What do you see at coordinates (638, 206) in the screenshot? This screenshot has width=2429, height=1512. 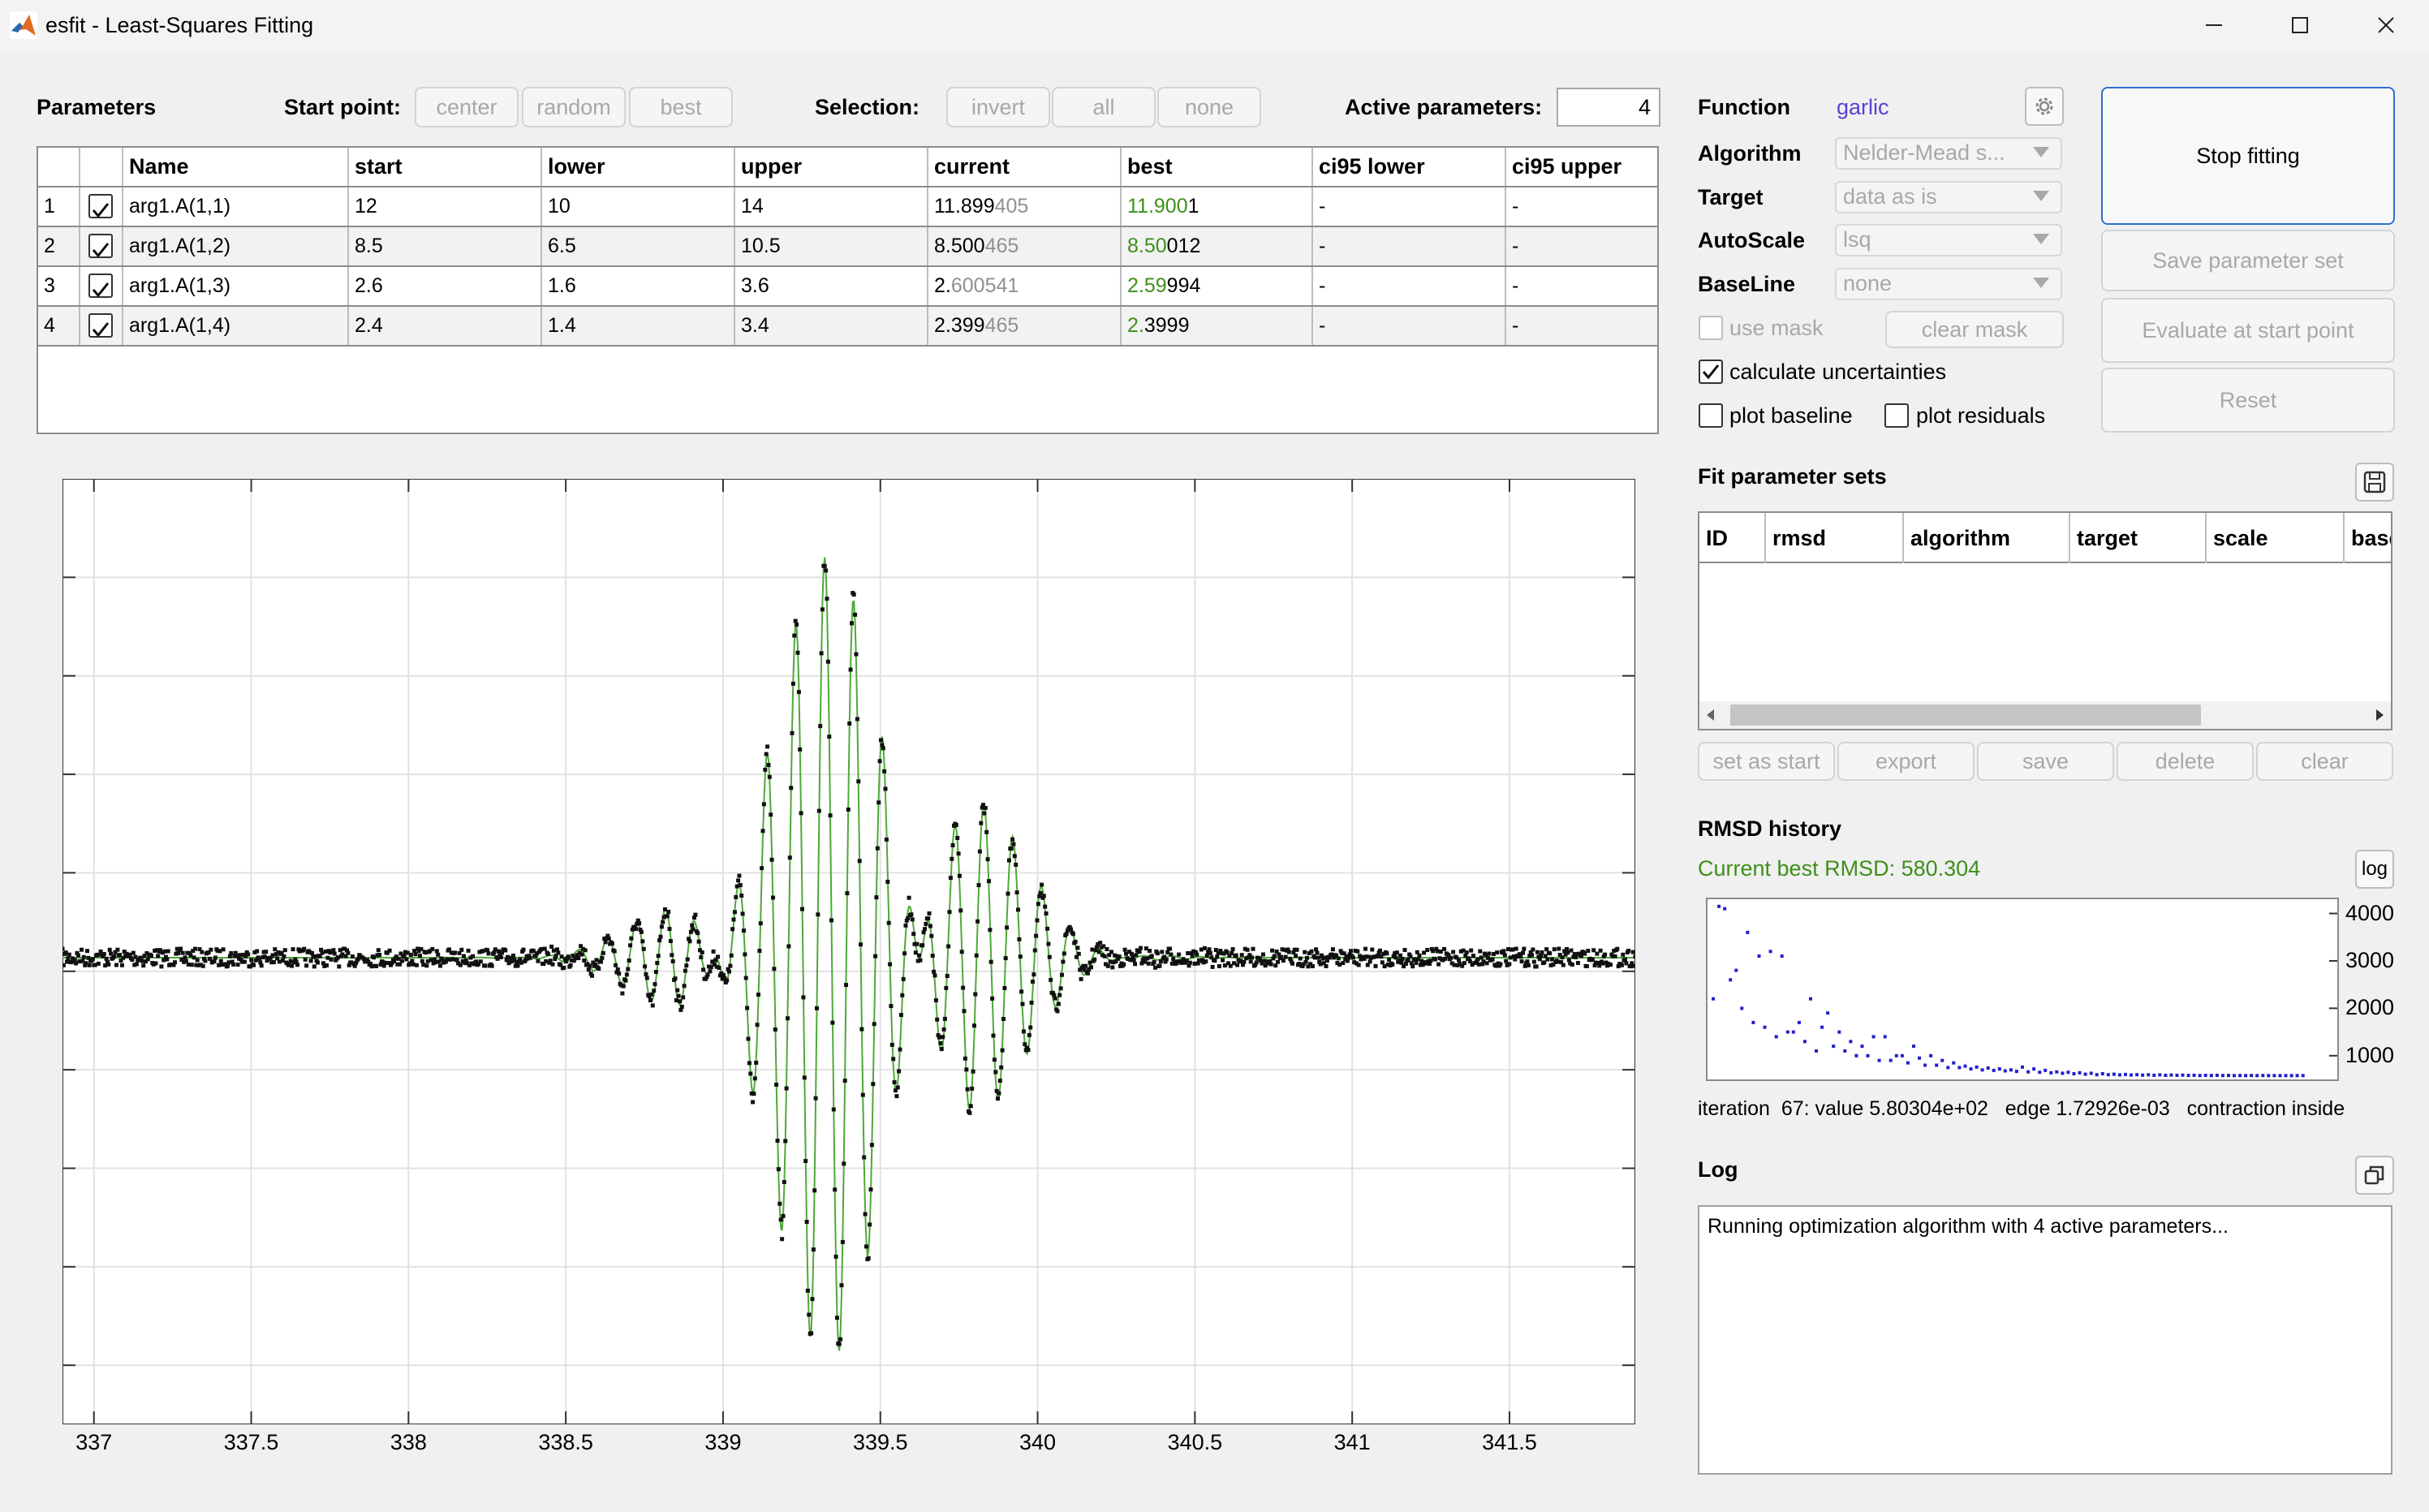 I see `param-lower: 10` at bounding box center [638, 206].